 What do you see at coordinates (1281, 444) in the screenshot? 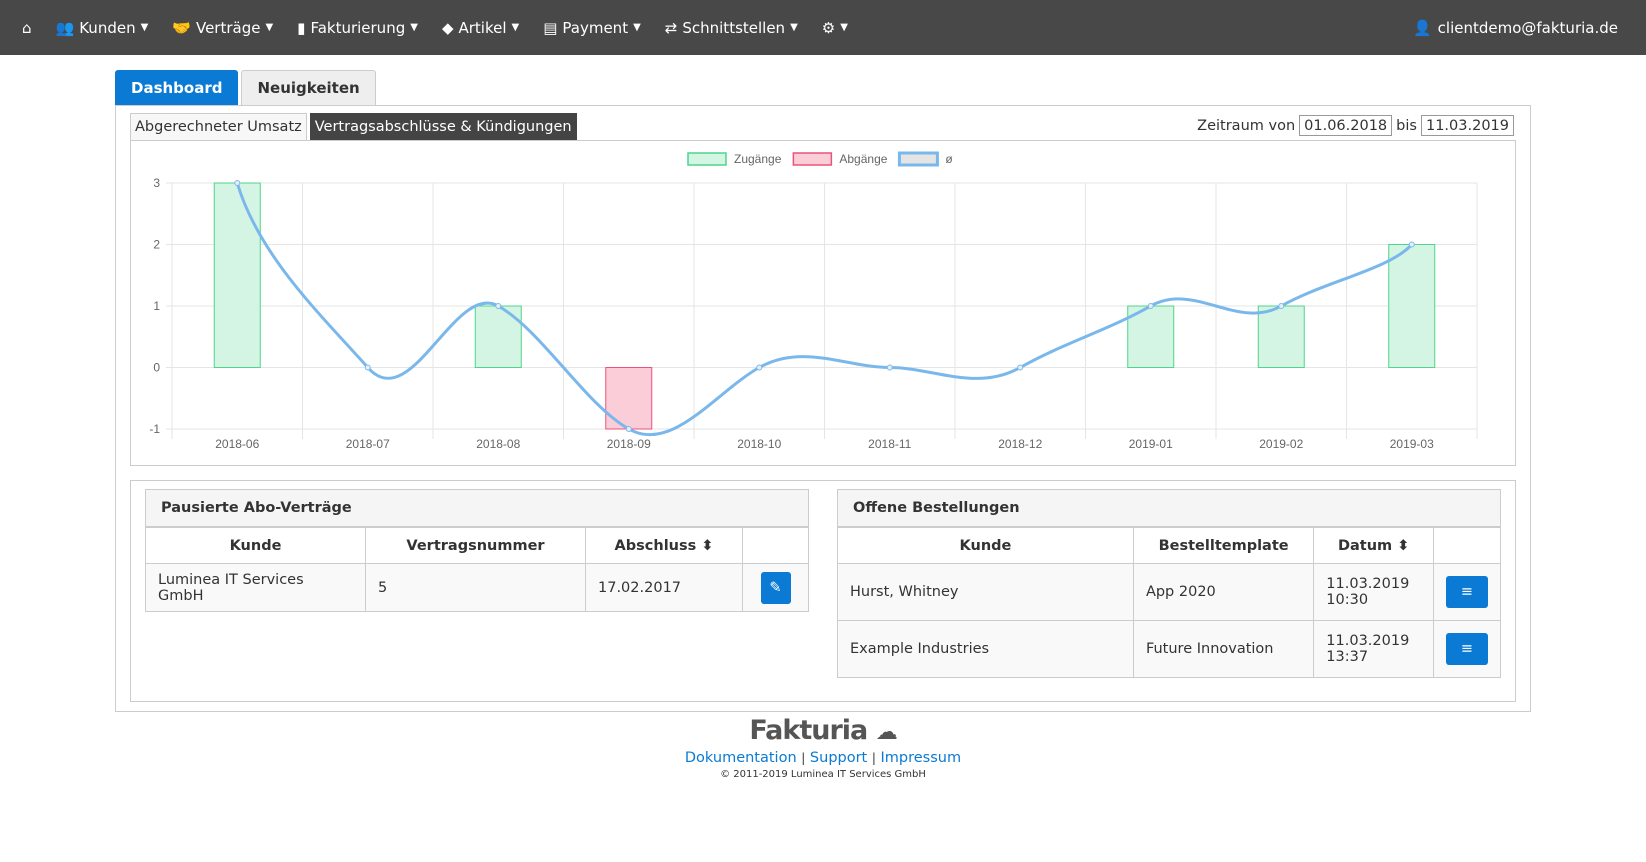
I see `x-tick-label: 2019-02` at bounding box center [1281, 444].